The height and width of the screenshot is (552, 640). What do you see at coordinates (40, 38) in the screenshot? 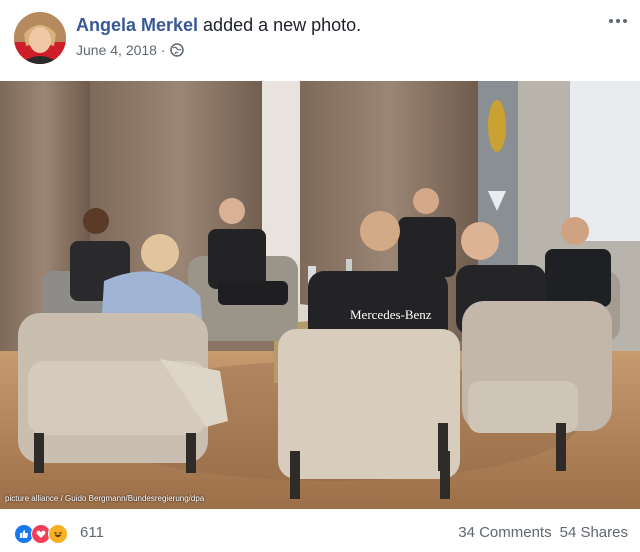
I see `author-avatar` at bounding box center [40, 38].